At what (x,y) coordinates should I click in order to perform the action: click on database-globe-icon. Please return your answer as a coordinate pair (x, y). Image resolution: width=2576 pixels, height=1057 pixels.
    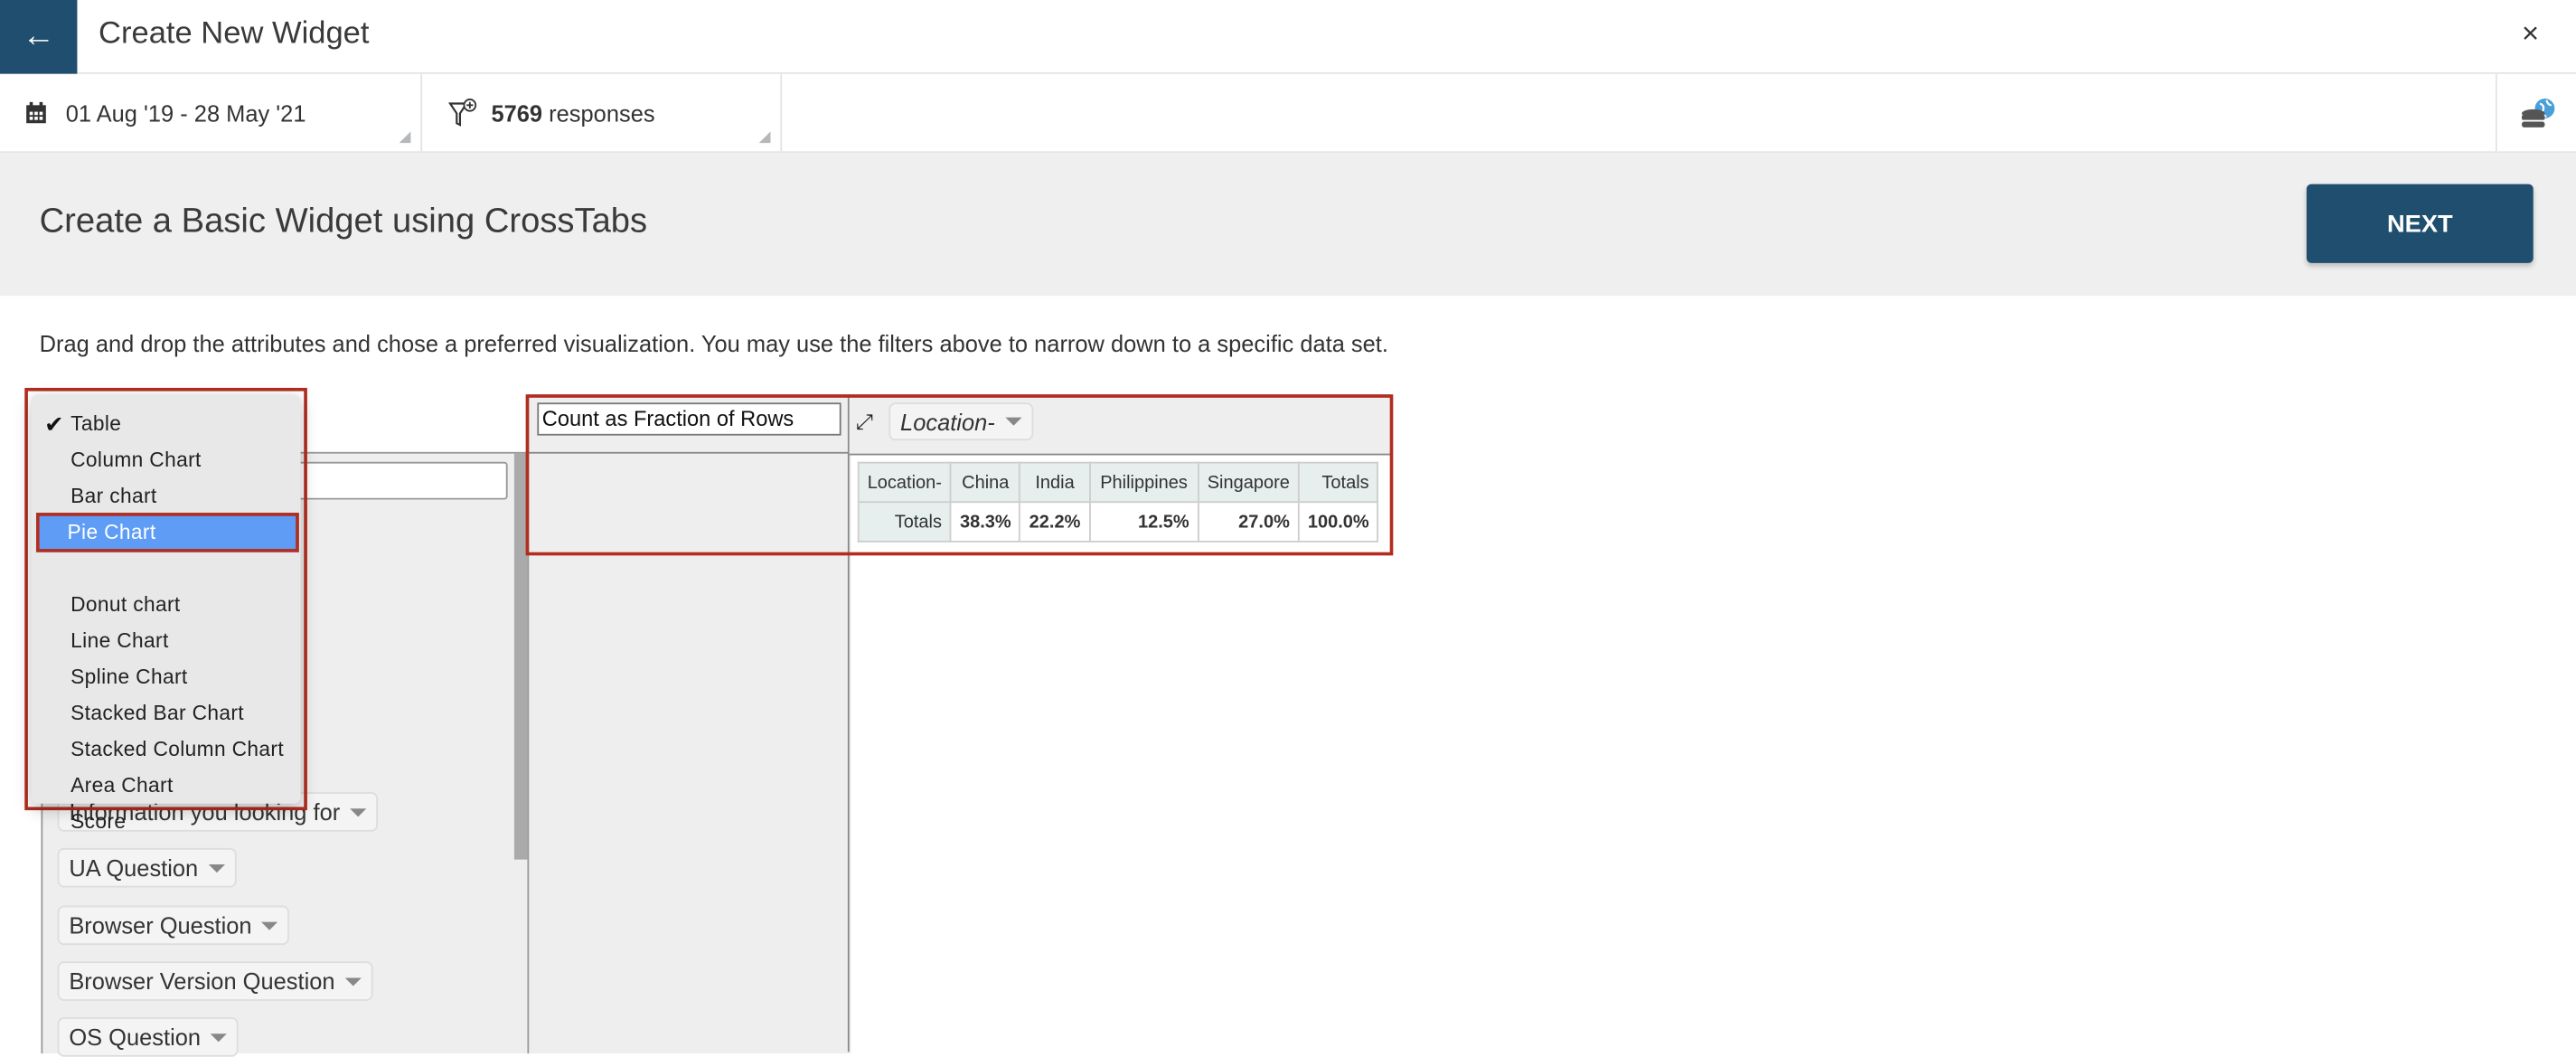
    Looking at the image, I should click on (2537, 113).